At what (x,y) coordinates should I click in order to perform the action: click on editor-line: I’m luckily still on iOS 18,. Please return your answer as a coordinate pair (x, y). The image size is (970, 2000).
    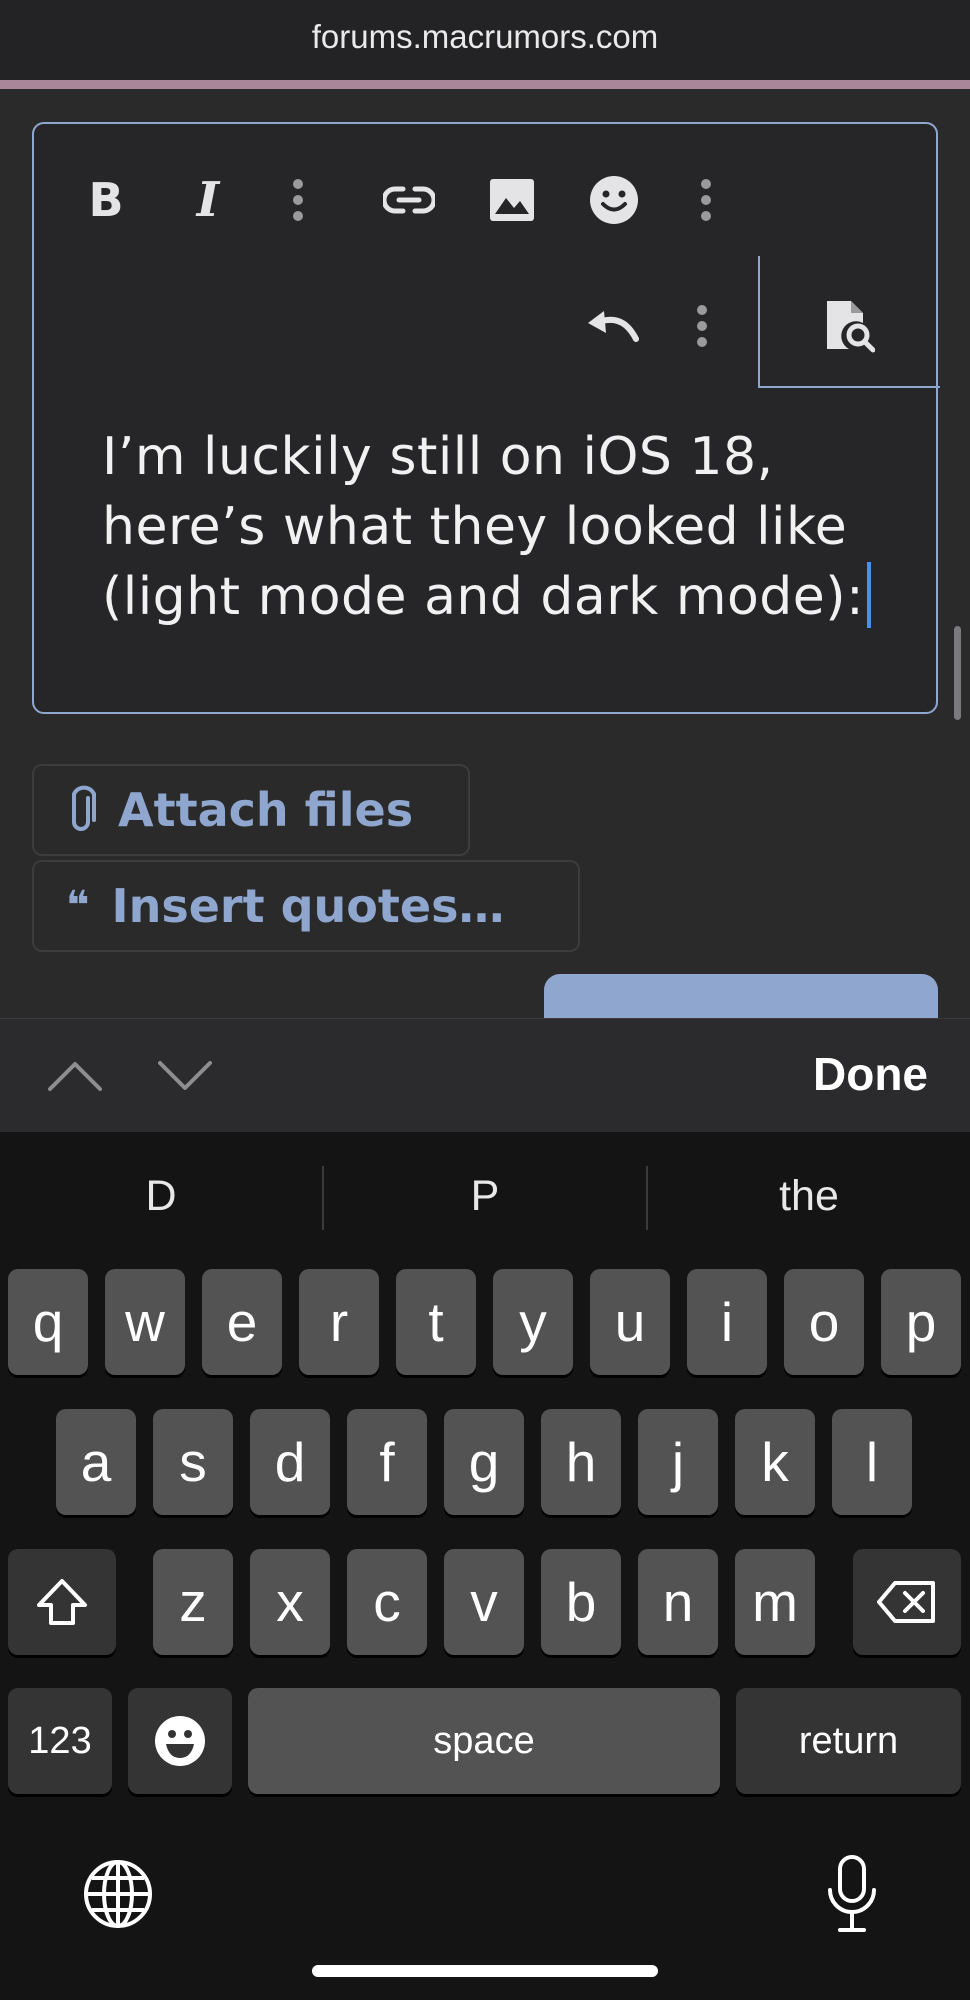
    Looking at the image, I should click on (438, 457).